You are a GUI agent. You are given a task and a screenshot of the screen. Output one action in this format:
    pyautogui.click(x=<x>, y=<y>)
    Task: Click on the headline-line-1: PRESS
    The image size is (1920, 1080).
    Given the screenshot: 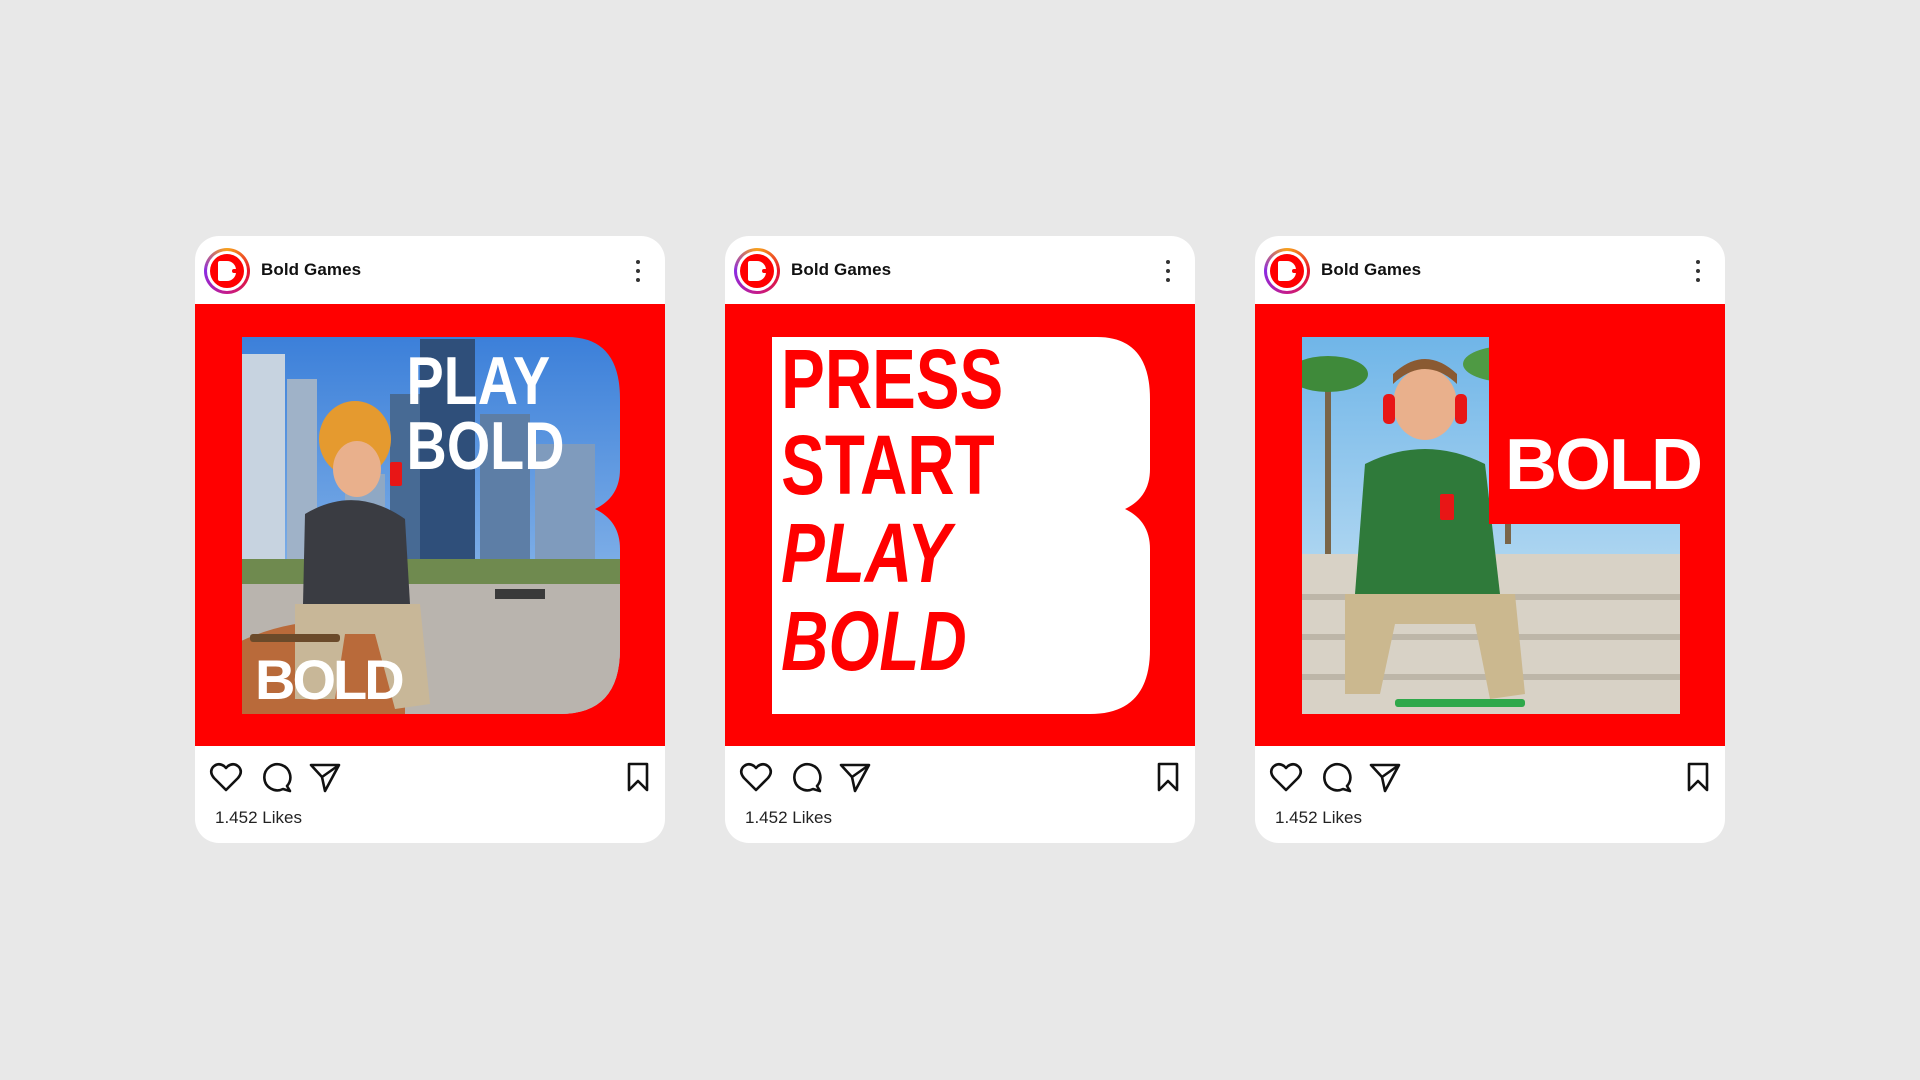 What is the action you would take?
    pyautogui.click(x=892, y=379)
    